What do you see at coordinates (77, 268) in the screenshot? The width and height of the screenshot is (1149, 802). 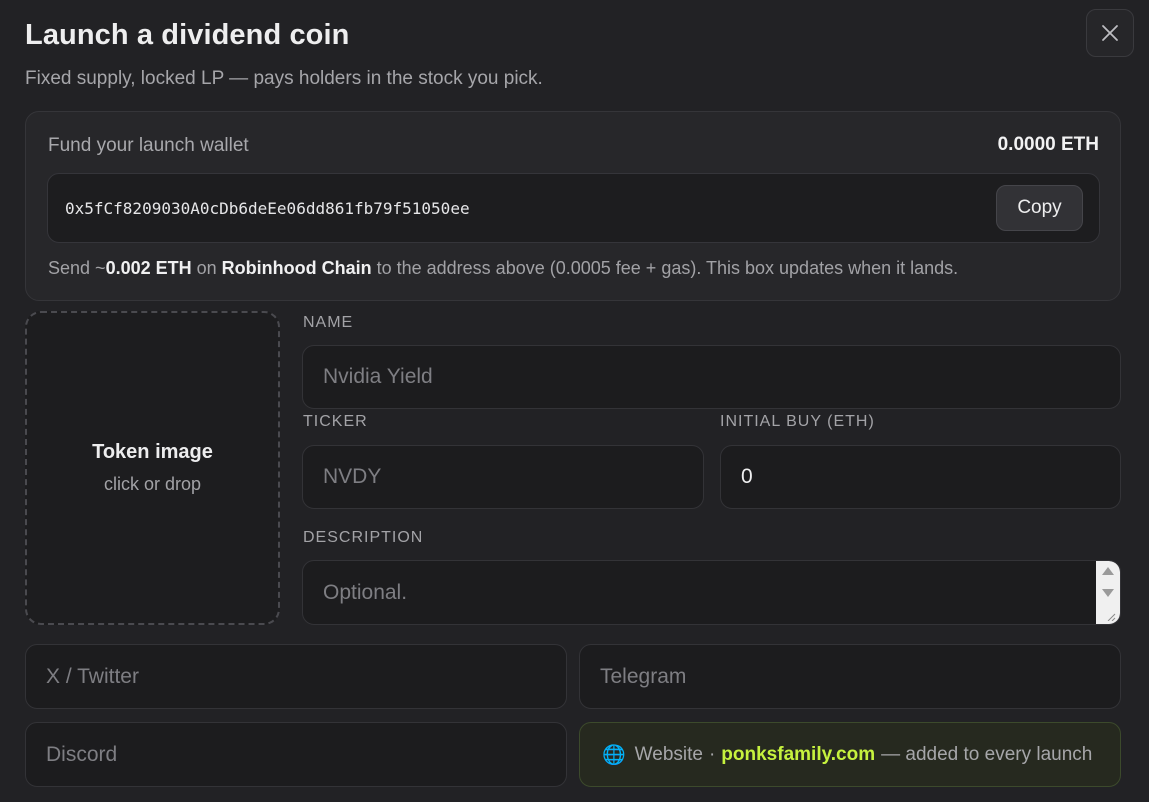 I see `note-prefix: Send ~` at bounding box center [77, 268].